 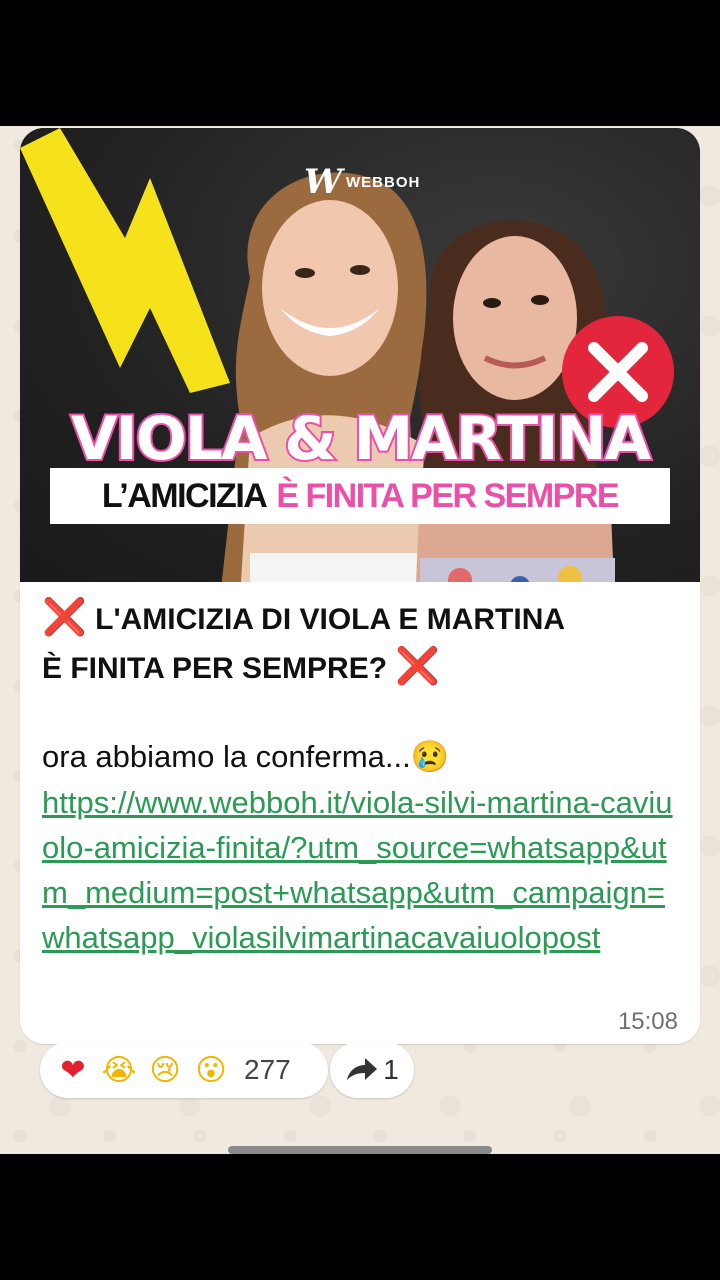 What do you see at coordinates (383, 182) in the screenshot?
I see `brand-name: WEBBOH` at bounding box center [383, 182].